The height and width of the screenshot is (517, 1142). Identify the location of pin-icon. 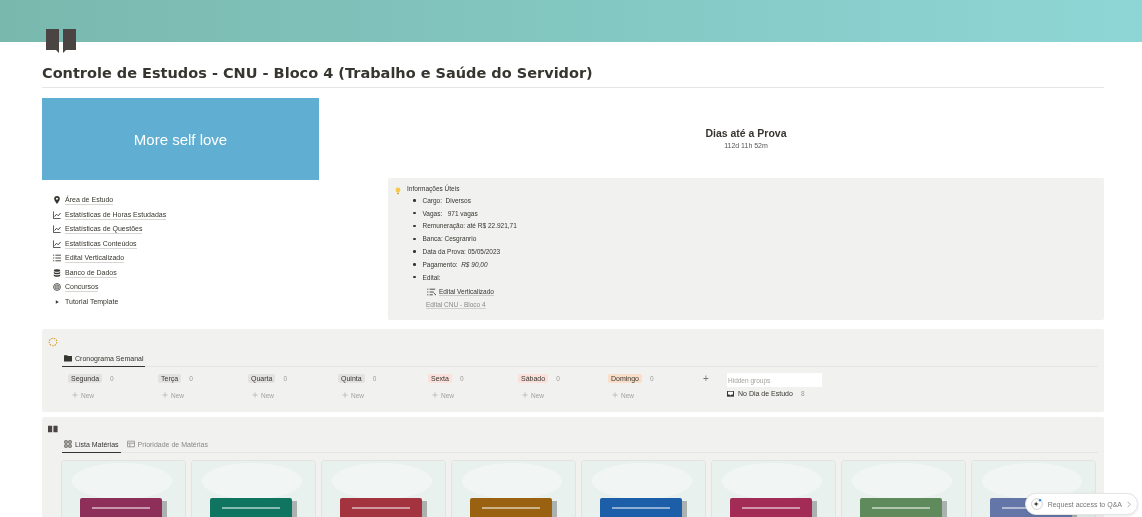
(57, 200).